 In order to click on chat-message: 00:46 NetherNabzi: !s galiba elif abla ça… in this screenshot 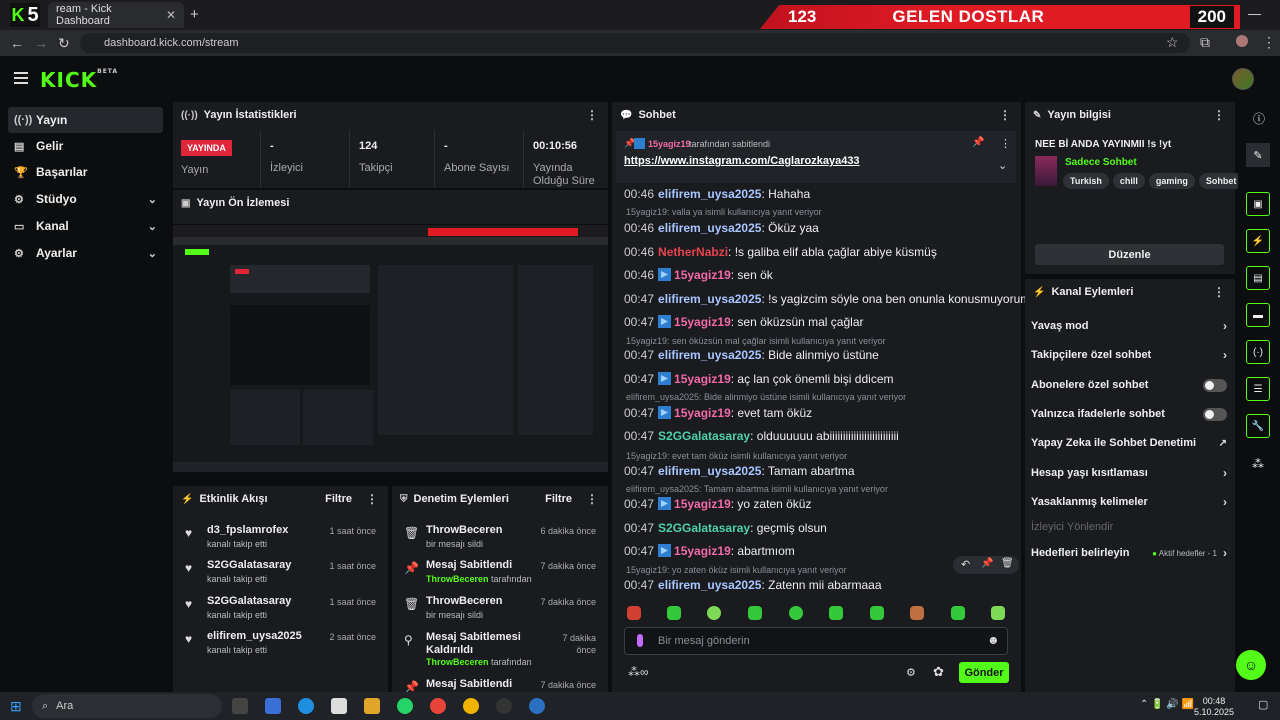, I will do `click(780, 252)`.